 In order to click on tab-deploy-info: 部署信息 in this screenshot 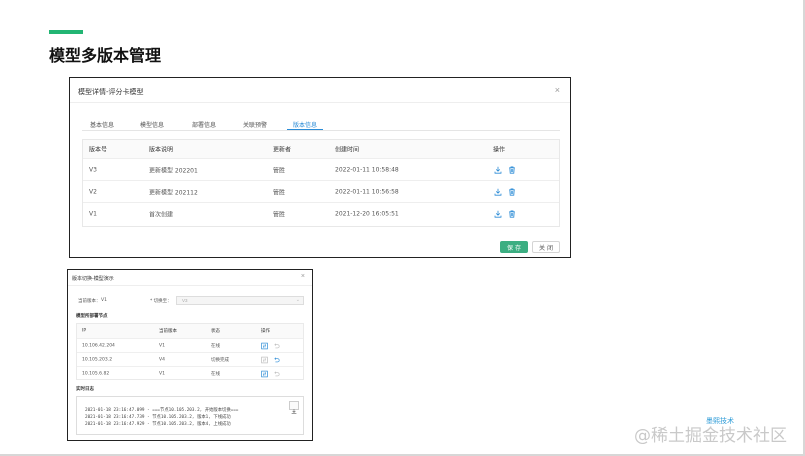, I will do `click(204, 124)`.